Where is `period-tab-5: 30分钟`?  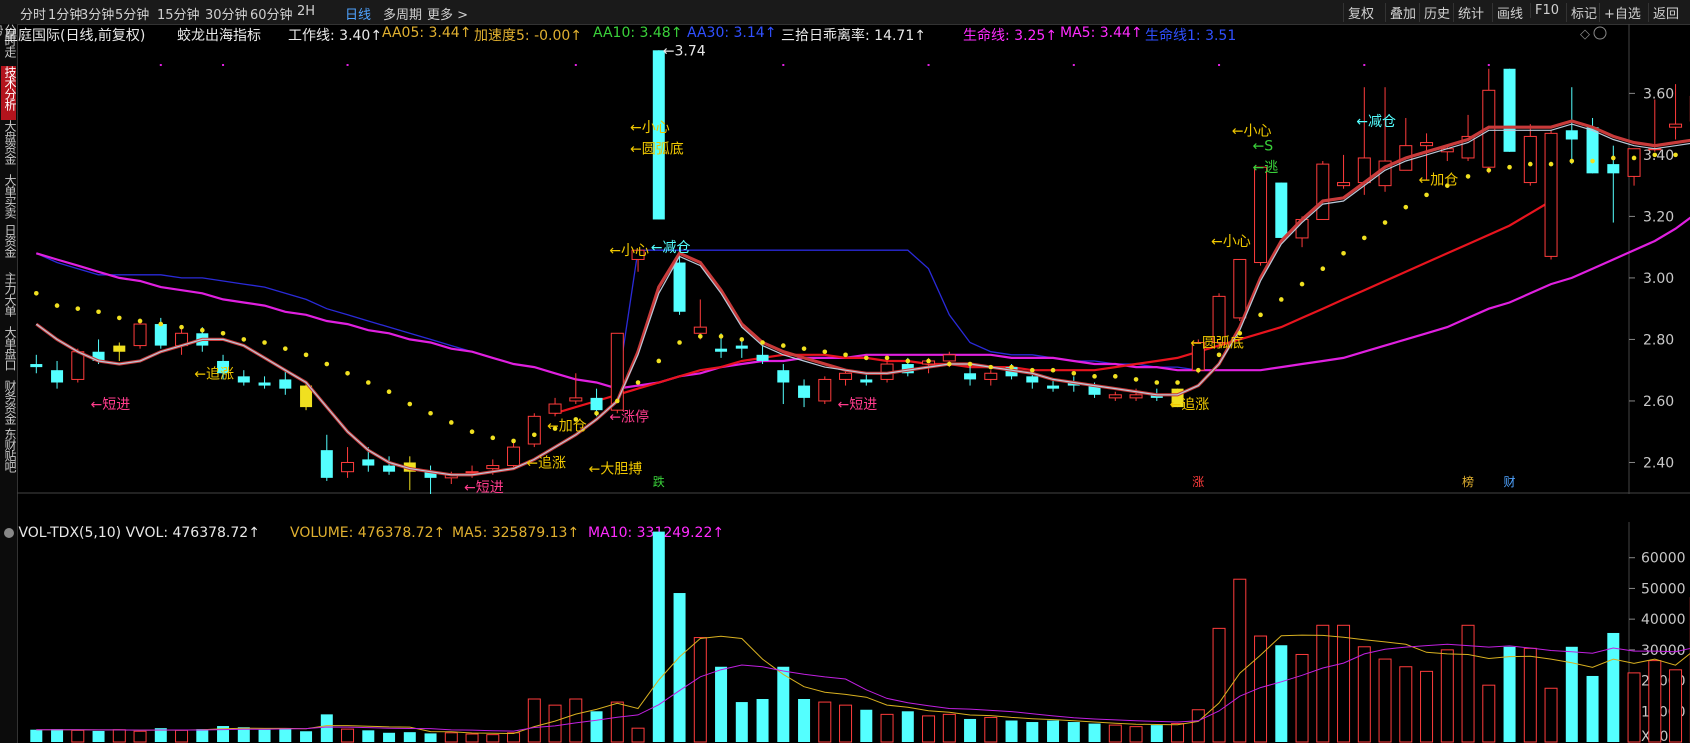
period-tab-5: 30分钟 is located at coordinates (226, 13).